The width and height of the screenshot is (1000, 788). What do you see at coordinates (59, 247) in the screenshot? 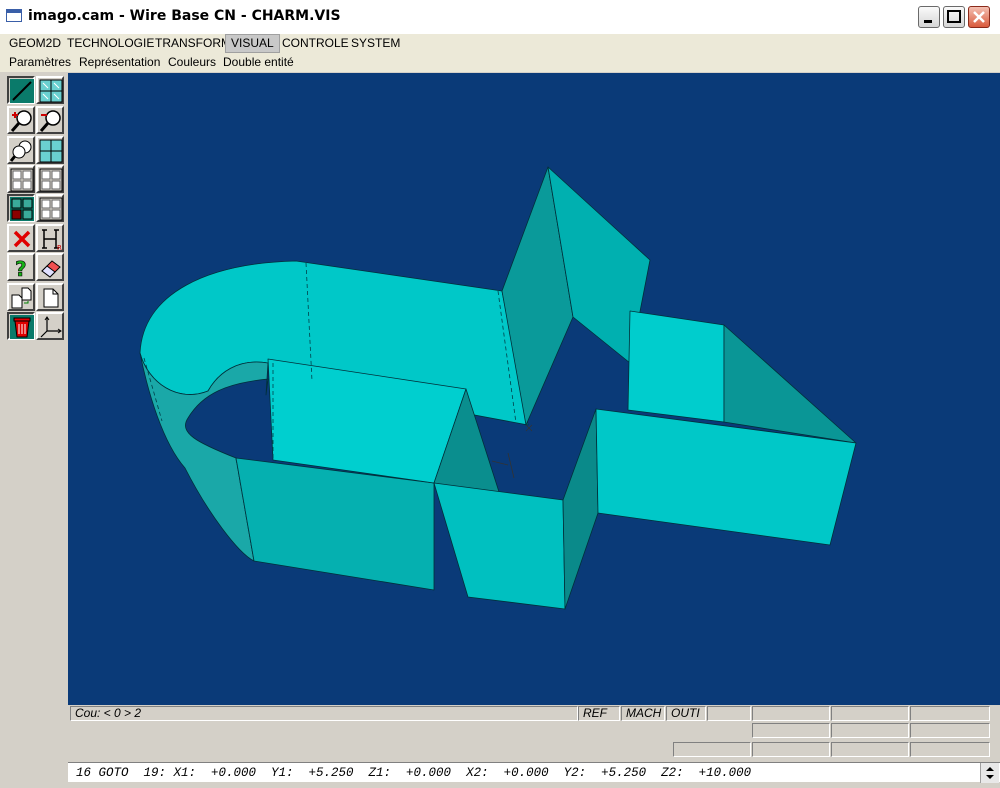
I see `svg-text: R` at bounding box center [59, 247].